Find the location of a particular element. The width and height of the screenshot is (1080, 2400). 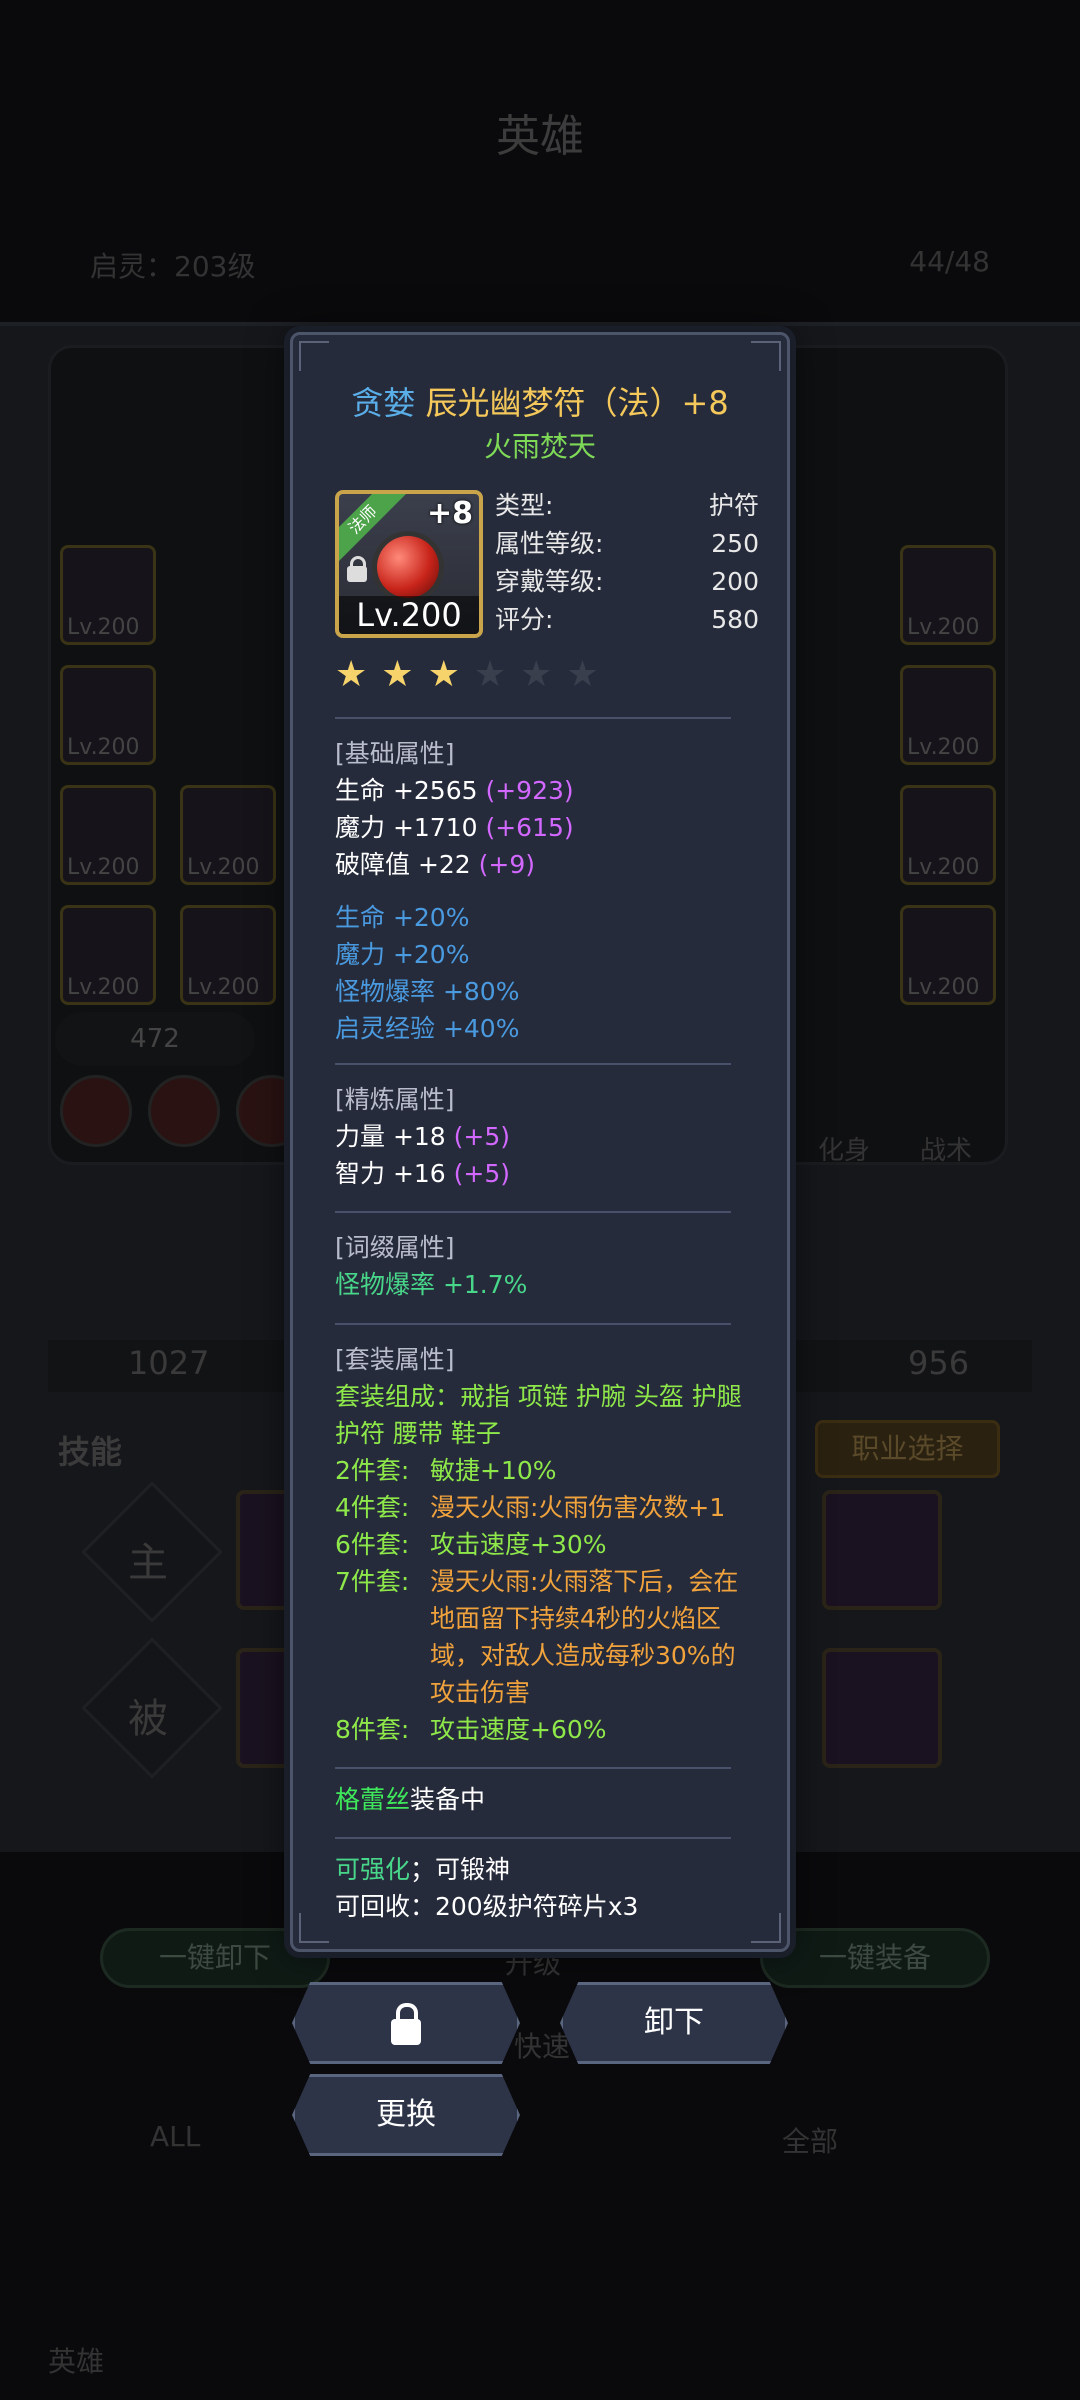

item-count: 44/48 is located at coordinates (949, 261).